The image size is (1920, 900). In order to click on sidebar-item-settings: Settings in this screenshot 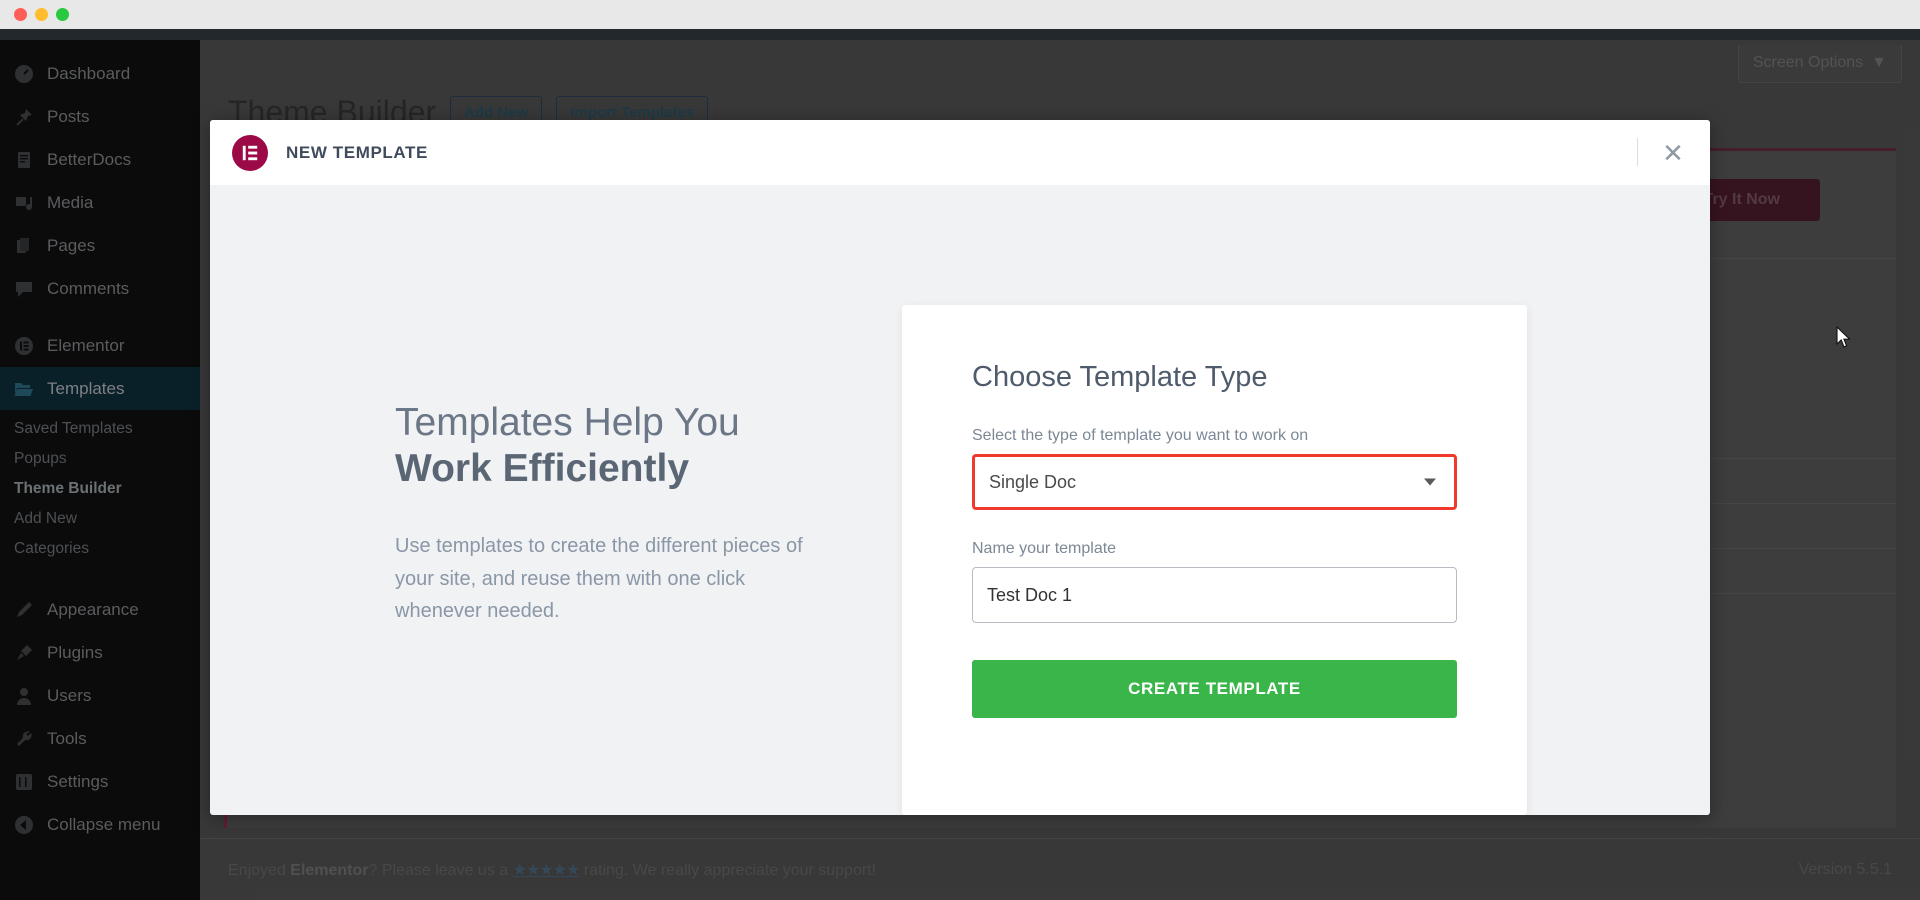, I will do `click(100, 781)`.